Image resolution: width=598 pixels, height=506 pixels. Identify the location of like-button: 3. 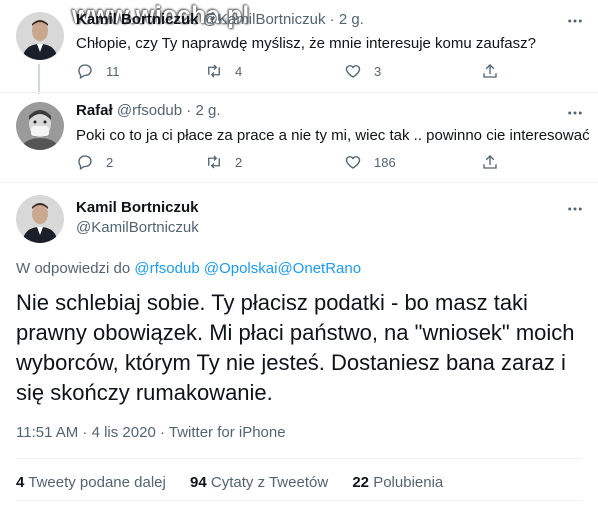
(362, 71).